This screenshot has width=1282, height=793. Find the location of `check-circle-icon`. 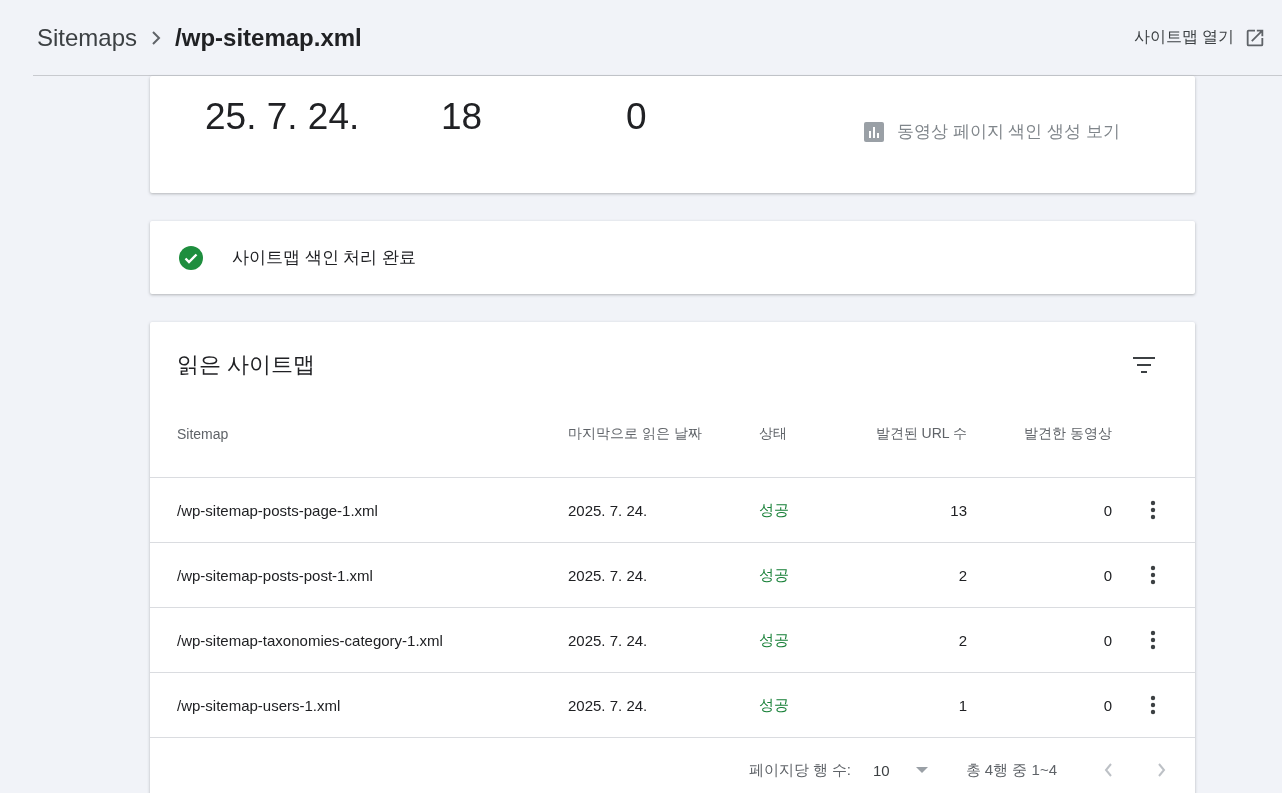

check-circle-icon is located at coordinates (191, 257).